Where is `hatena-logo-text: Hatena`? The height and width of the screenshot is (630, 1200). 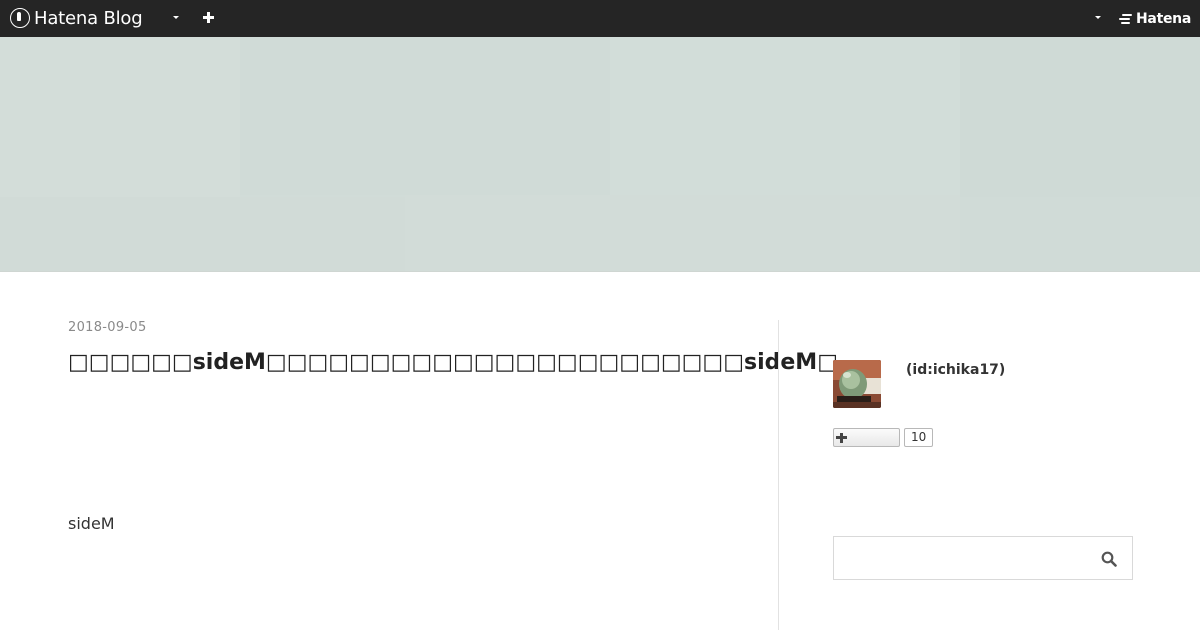
hatena-logo-text: Hatena is located at coordinates (1163, 19).